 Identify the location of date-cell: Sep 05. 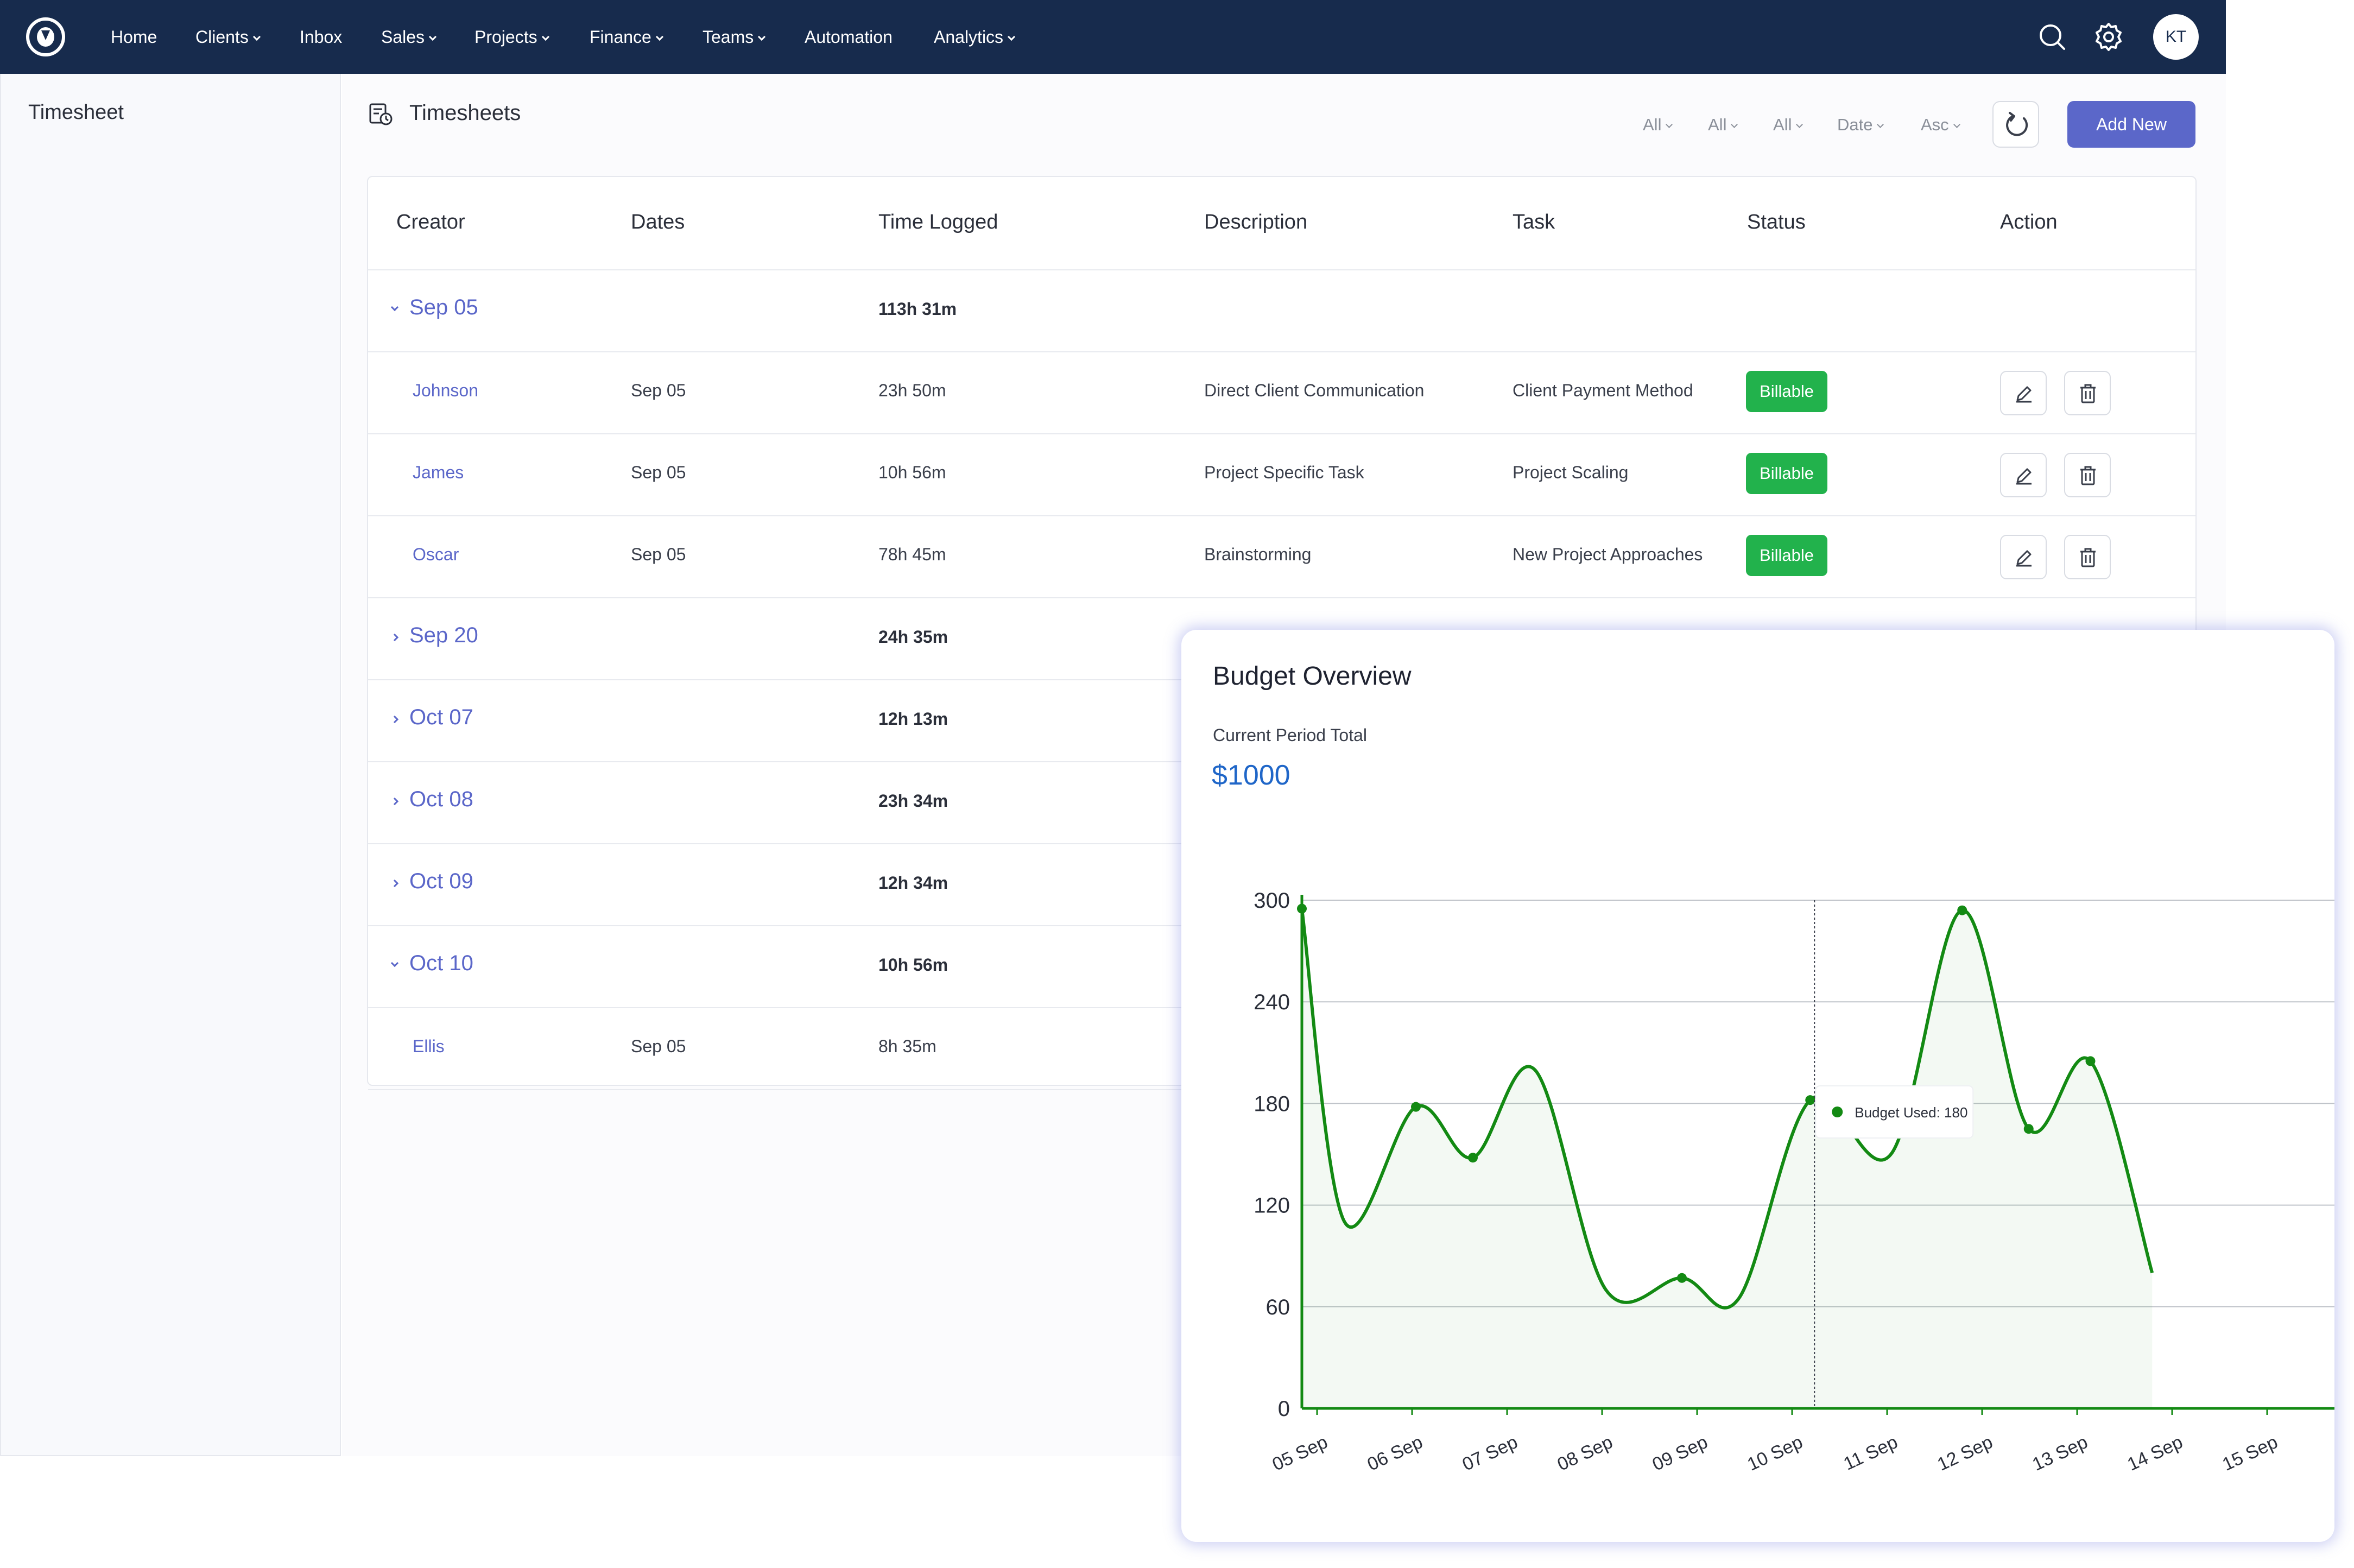
(658, 390).